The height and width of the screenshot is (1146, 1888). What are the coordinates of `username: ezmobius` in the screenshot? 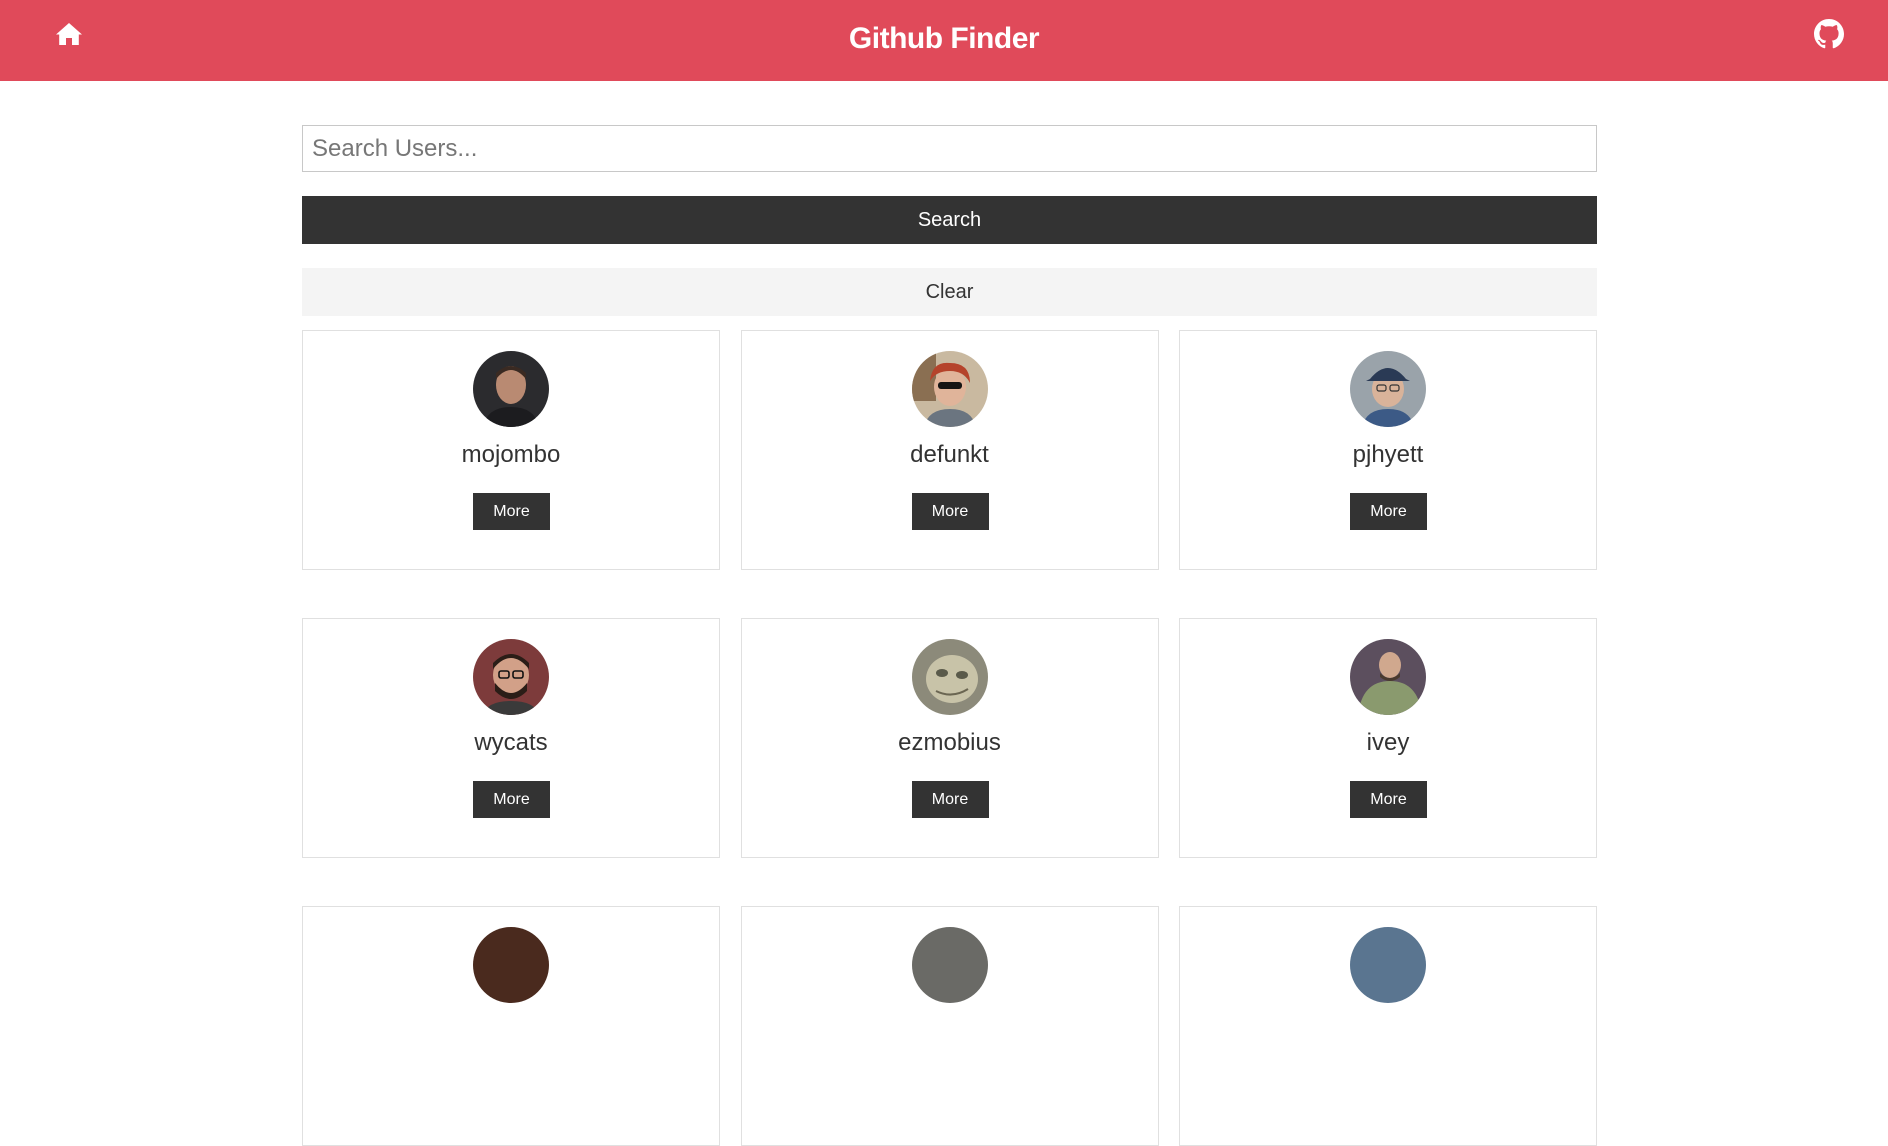 It's located at (949, 742).